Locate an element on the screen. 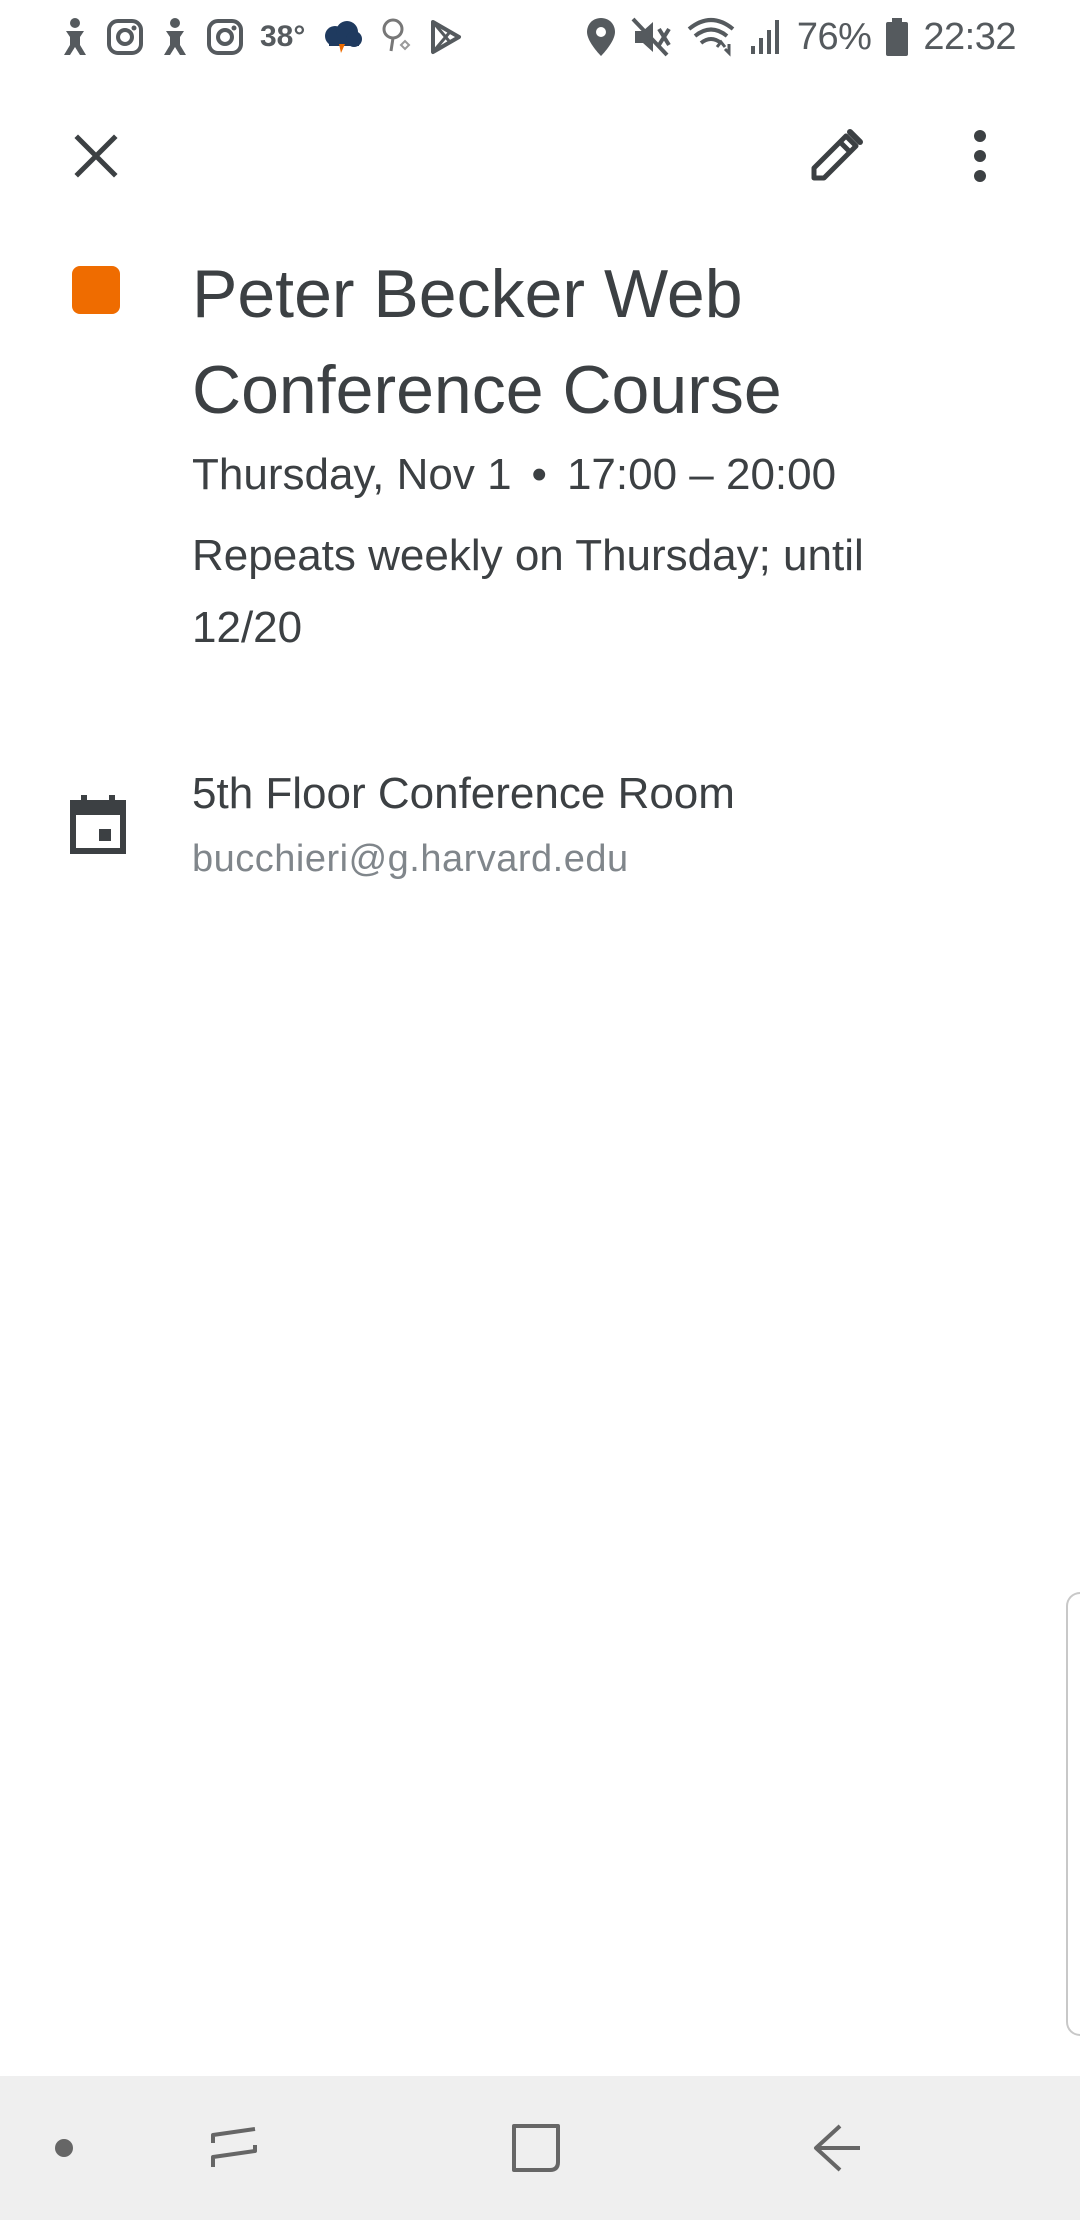  edit-button is located at coordinates (836, 156).